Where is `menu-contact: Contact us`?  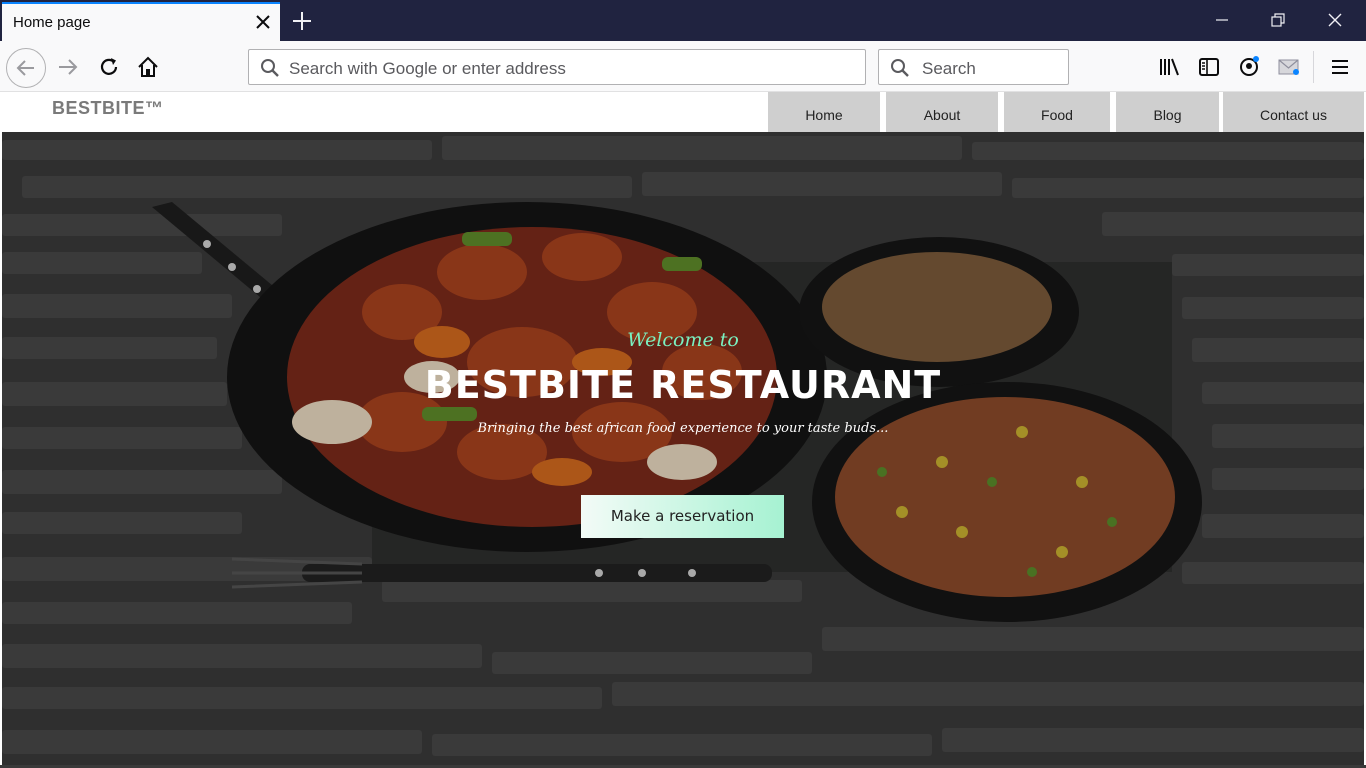
menu-contact: Contact us is located at coordinates (1293, 112).